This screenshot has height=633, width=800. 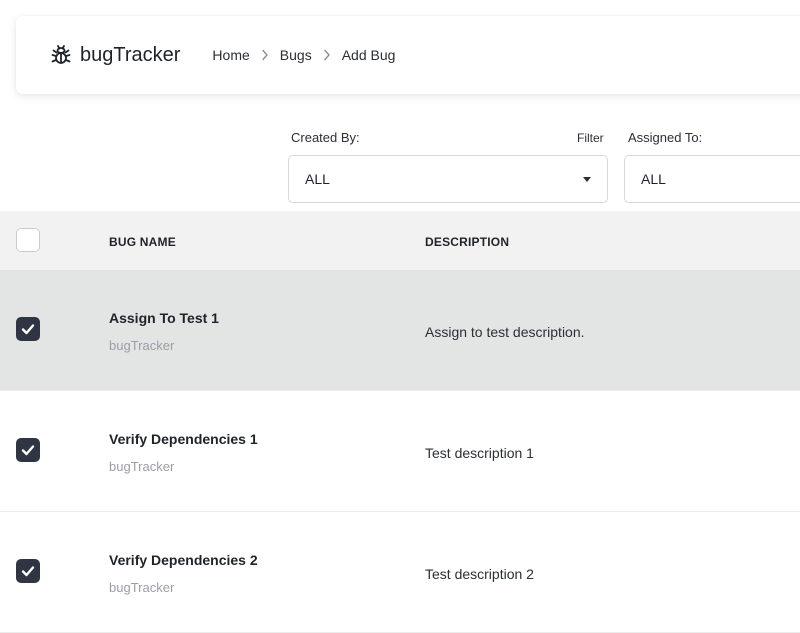 What do you see at coordinates (479, 453) in the screenshot?
I see `bug-description: Test description 1` at bounding box center [479, 453].